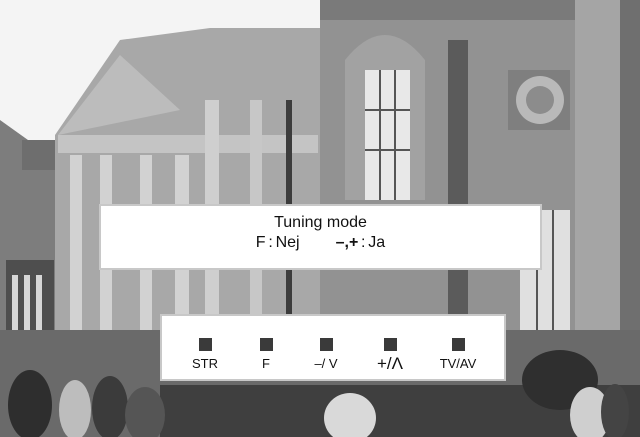  I want to click on str-key-icon, so click(205, 344).